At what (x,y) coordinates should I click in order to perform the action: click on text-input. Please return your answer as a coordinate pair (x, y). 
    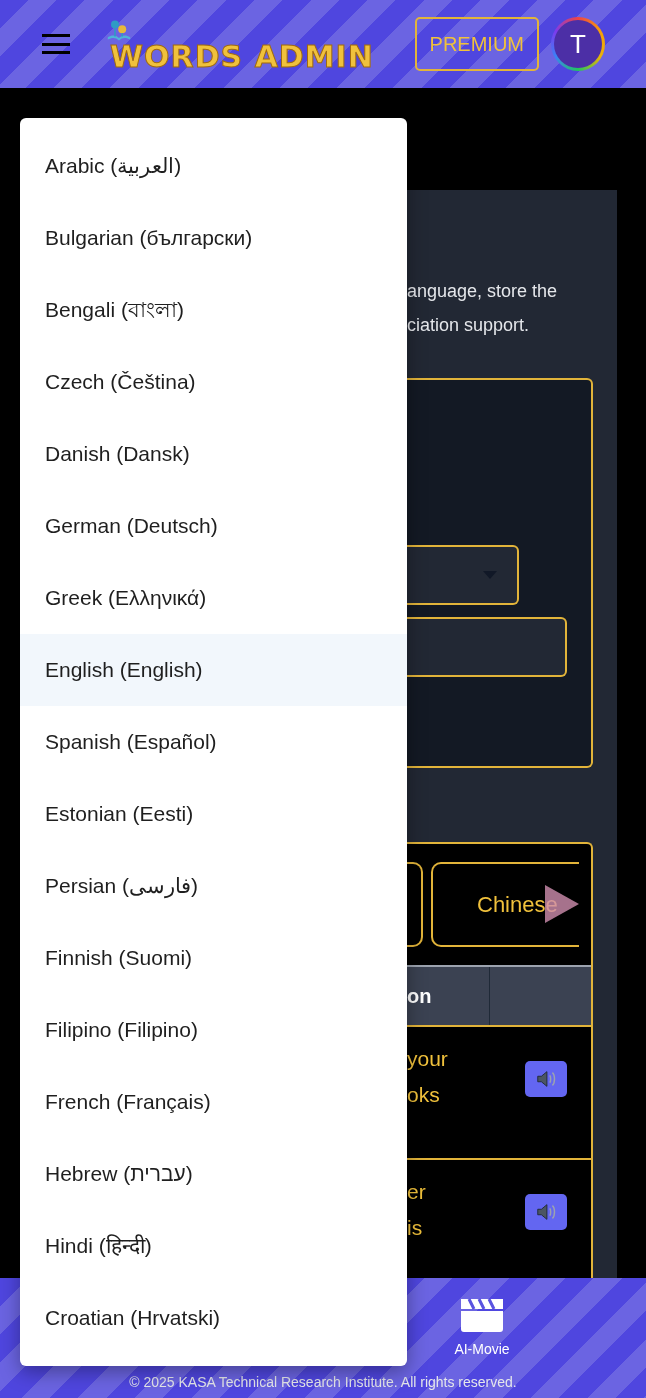
    Looking at the image, I should click on (487, 647).